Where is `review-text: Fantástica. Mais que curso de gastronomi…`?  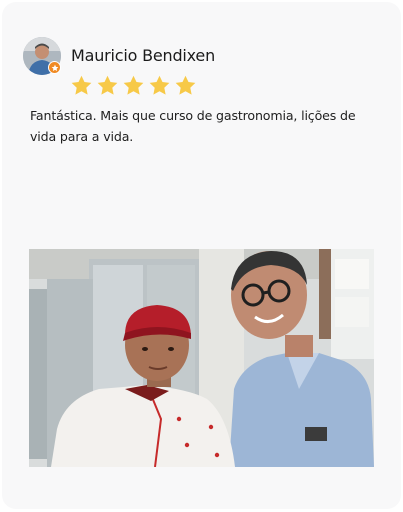
review-text: Fantástica. Mais que curso de gastronomi… is located at coordinates (193, 126).